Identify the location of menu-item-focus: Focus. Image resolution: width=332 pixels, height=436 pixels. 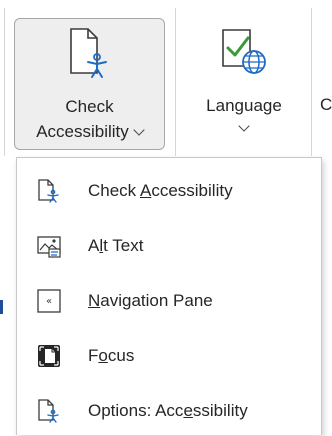
(169, 356).